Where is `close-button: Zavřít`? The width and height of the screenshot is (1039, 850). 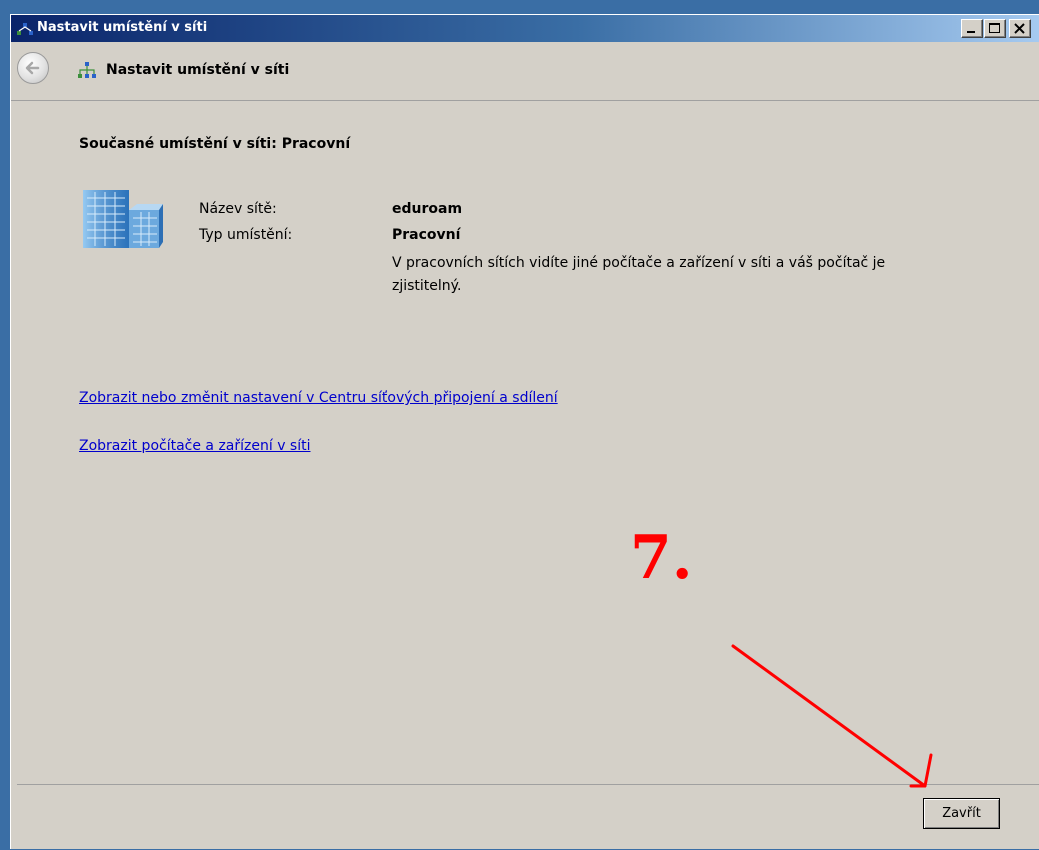
close-button: Zavřít is located at coordinates (961, 813).